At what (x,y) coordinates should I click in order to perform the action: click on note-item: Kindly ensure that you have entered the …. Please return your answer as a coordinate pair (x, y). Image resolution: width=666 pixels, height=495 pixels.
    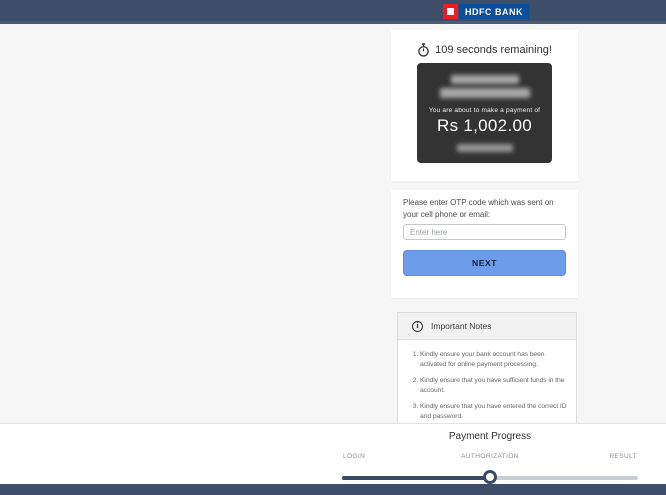
    Looking at the image, I should click on (494, 411).